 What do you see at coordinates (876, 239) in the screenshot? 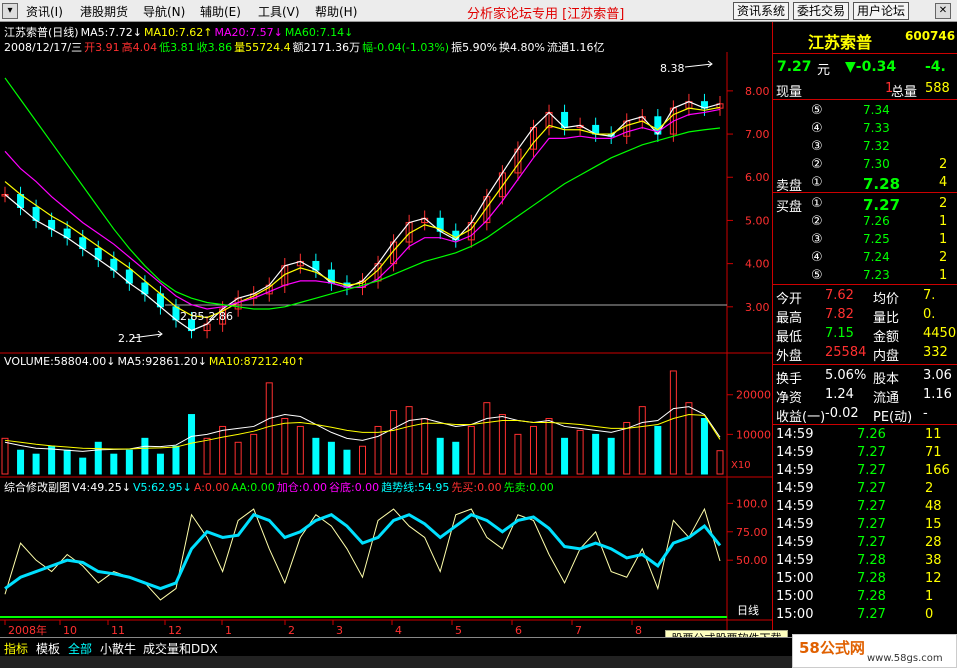
I see `bid-price: 7.25` at bounding box center [876, 239].